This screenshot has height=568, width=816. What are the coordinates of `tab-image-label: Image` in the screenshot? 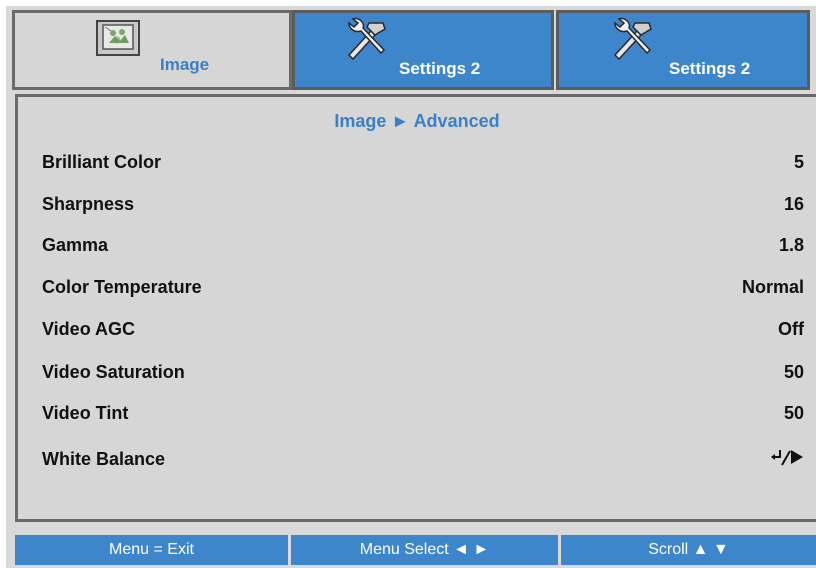 It's located at (185, 64).